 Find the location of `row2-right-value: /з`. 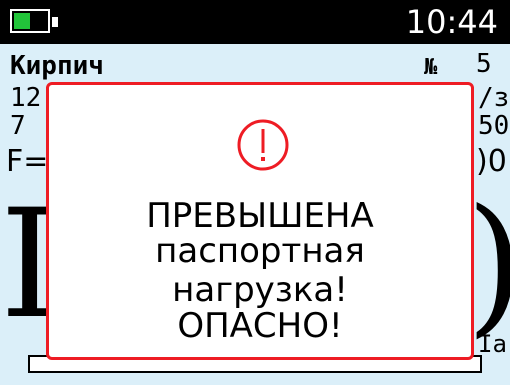

row2-right-value: /з is located at coordinates (494, 98).